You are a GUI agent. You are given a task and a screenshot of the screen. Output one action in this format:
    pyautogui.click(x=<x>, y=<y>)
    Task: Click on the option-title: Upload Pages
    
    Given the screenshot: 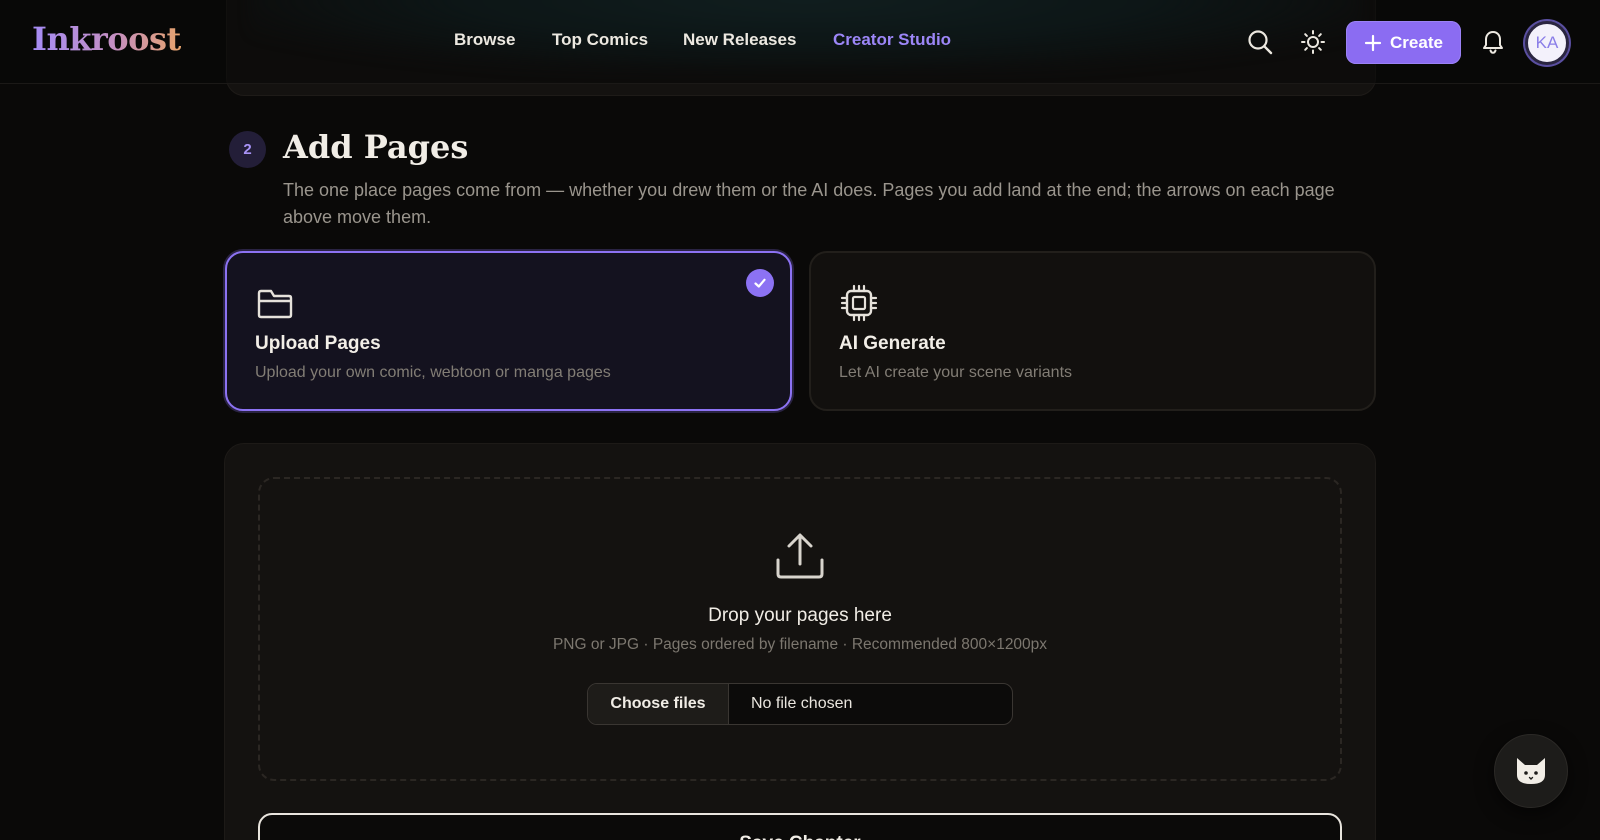 What is the action you would take?
    pyautogui.click(x=318, y=343)
    